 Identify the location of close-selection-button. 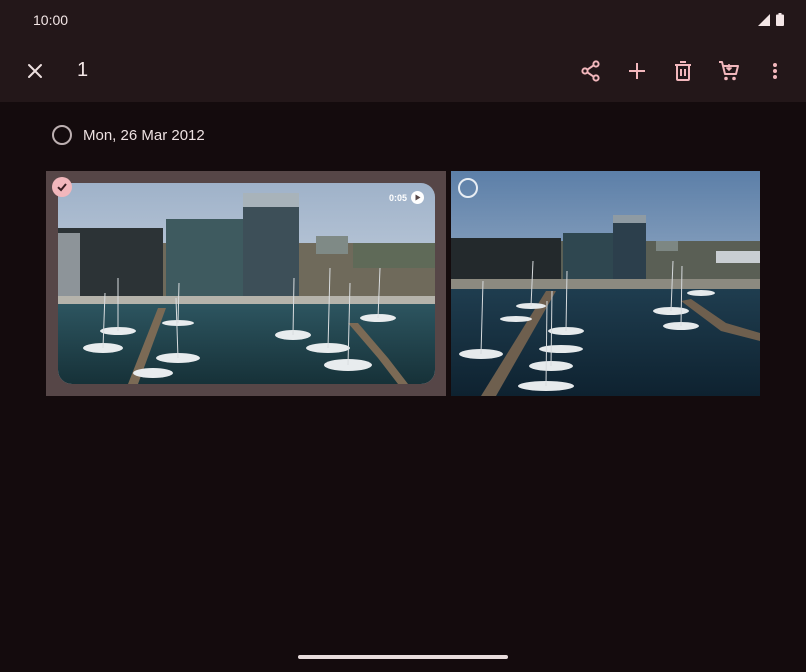
(35, 71).